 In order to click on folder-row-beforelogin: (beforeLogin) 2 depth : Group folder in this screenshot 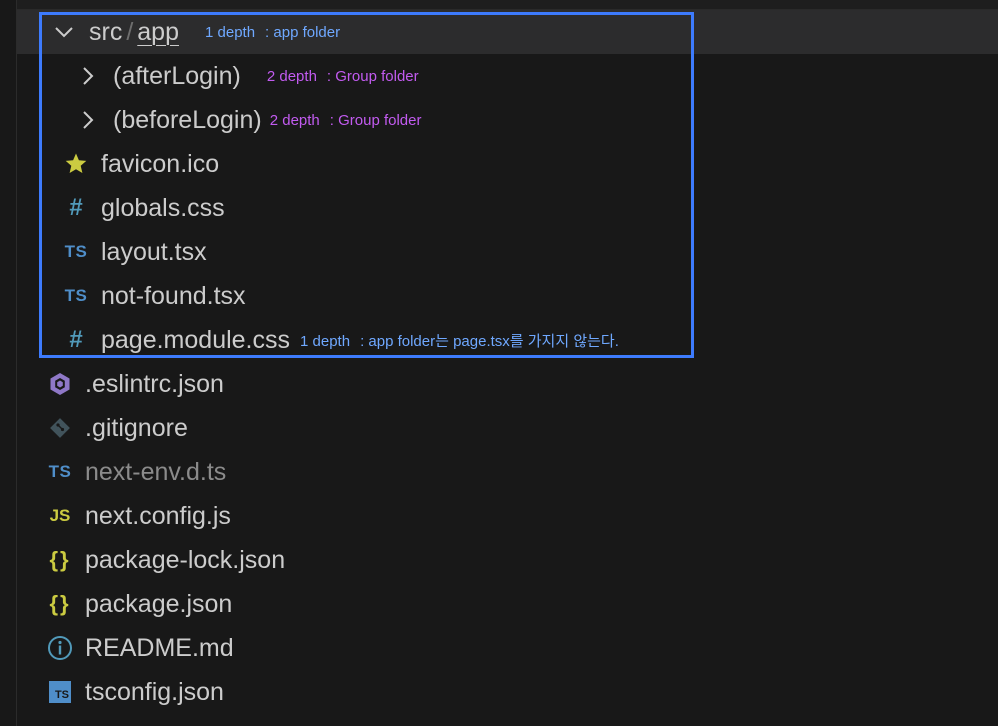, I will do `click(507, 120)`.